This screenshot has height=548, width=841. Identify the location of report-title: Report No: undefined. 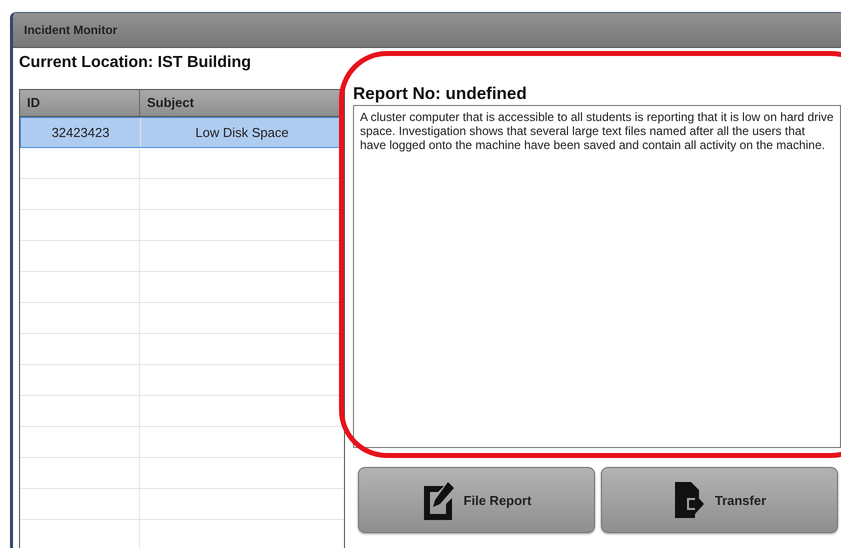
(440, 94).